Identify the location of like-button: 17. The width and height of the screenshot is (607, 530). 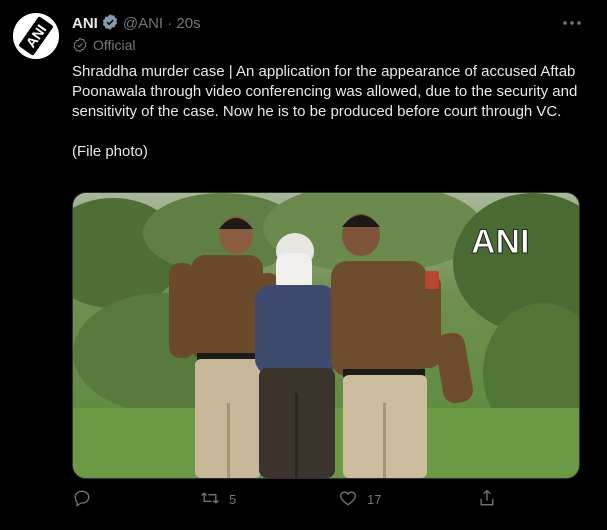
(359, 499).